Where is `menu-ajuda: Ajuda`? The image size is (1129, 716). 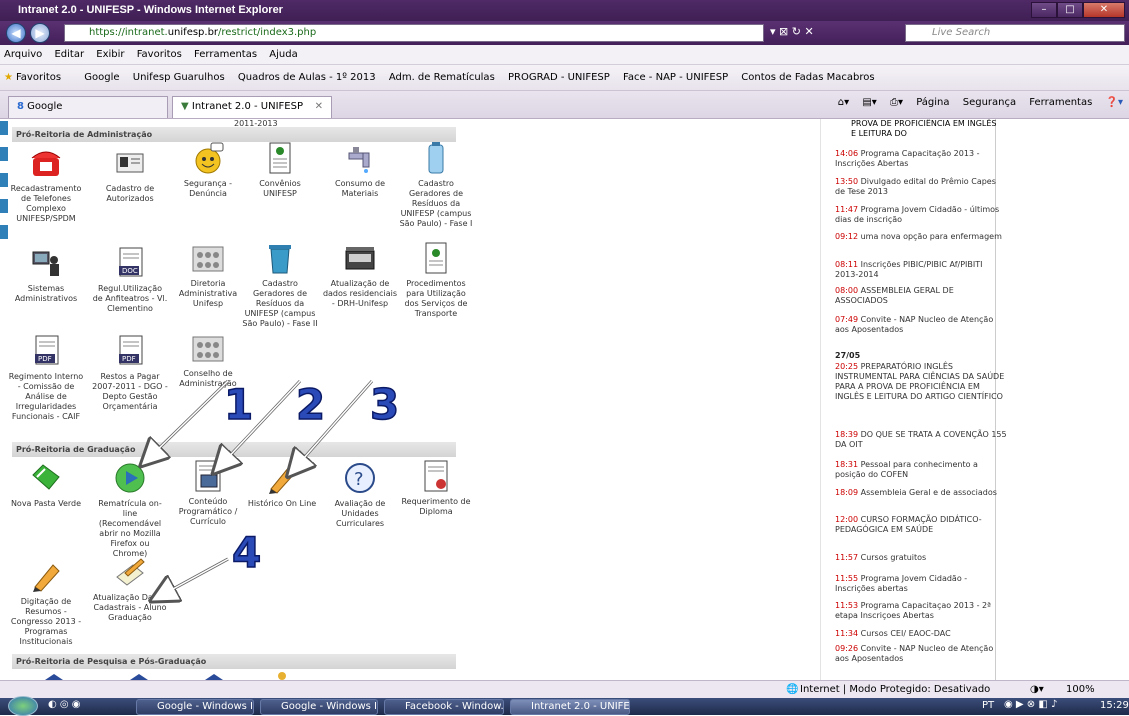 menu-ajuda: Ajuda is located at coordinates (283, 54).